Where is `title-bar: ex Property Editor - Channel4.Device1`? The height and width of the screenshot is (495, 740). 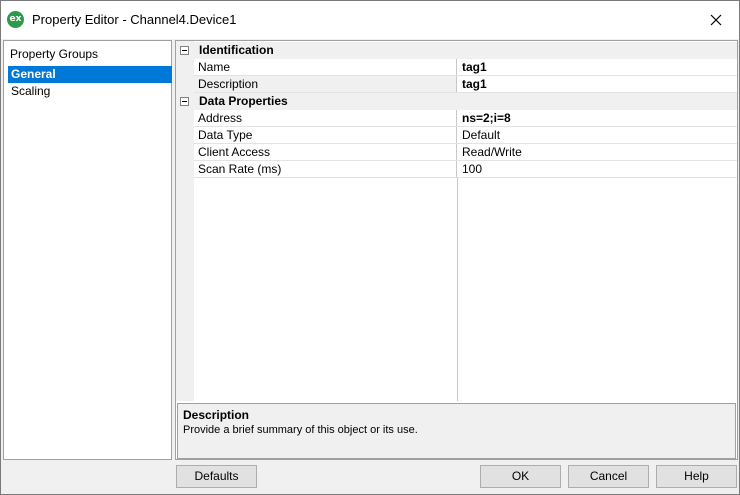 title-bar: ex Property Editor - Channel4.Device1 is located at coordinates (370, 20).